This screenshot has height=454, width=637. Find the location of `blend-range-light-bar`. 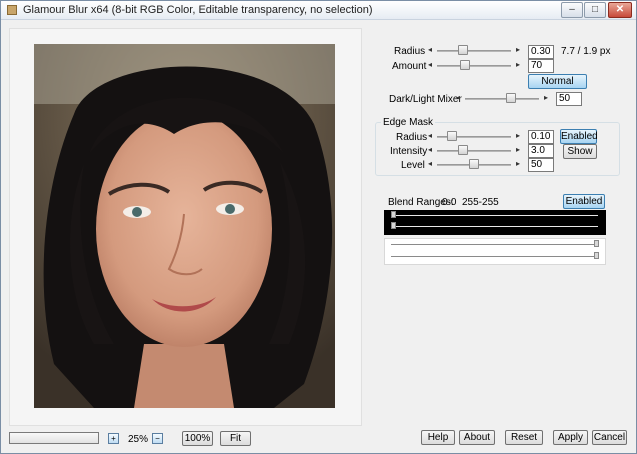

blend-range-light-bar is located at coordinates (495, 251).